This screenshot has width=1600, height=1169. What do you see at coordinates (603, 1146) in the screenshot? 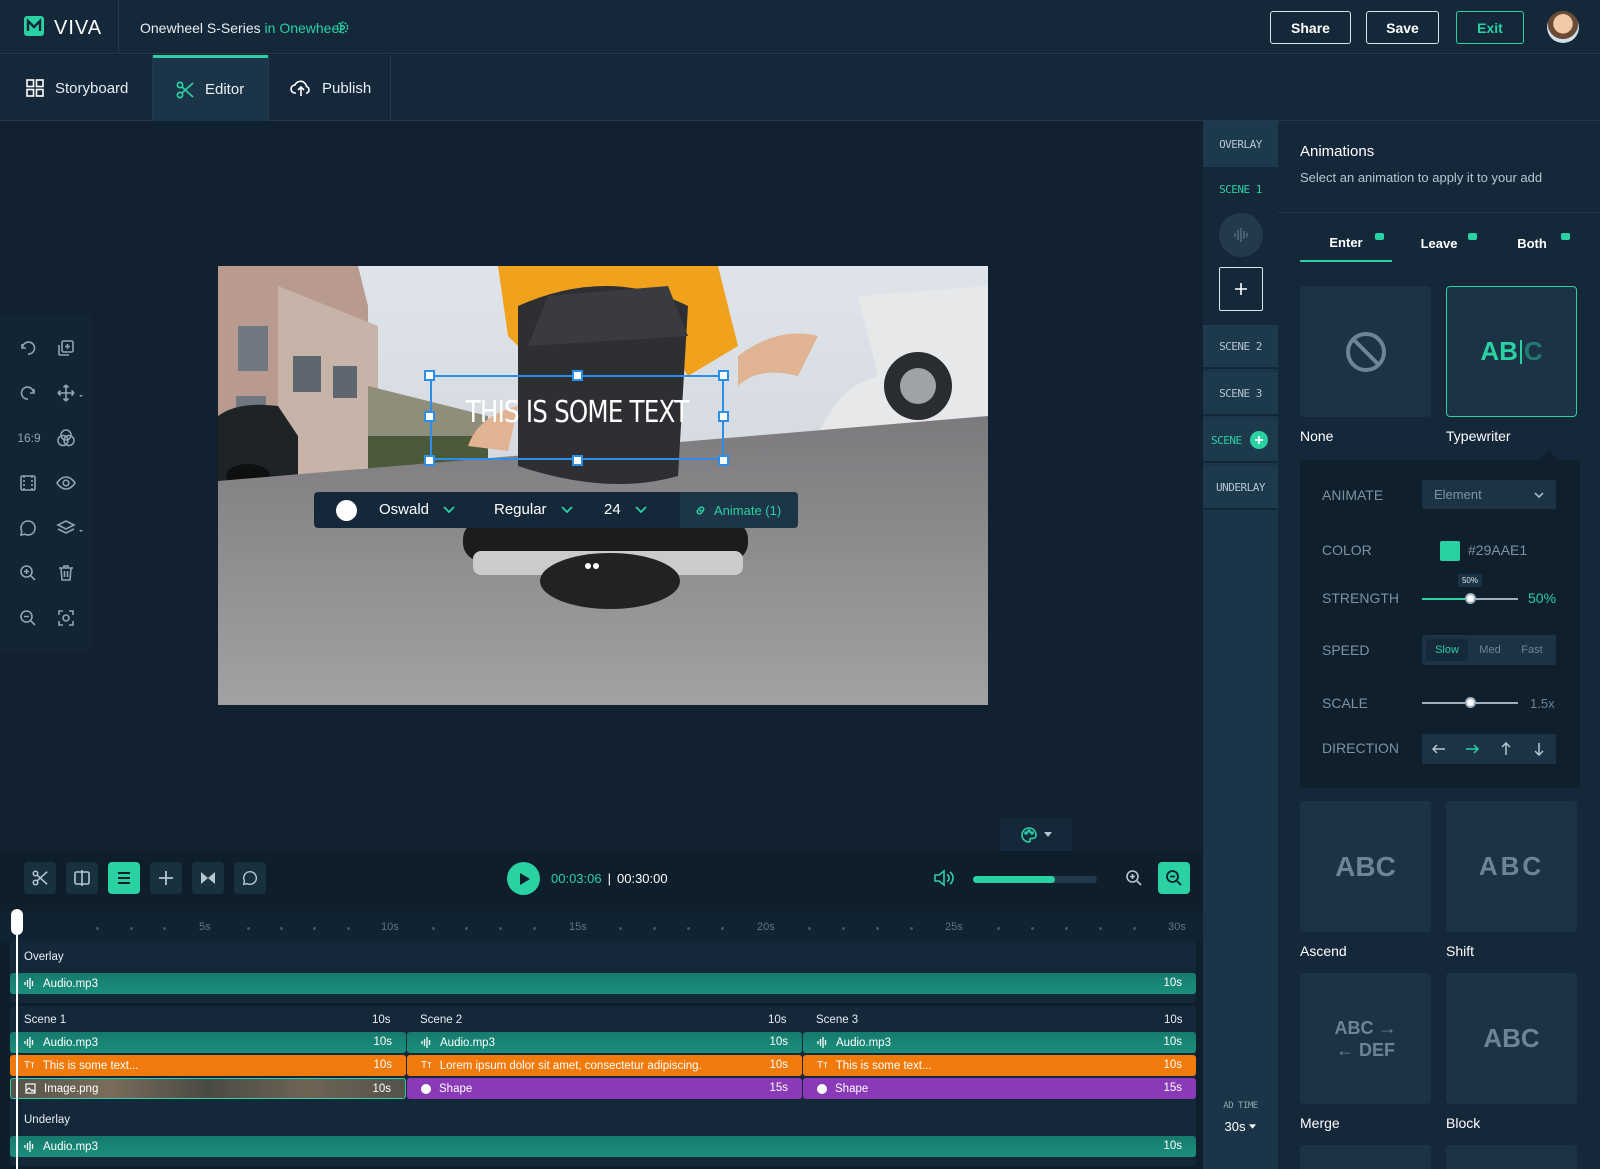
I see `underlay-audio-clip: Audio.mp3 10s` at bounding box center [603, 1146].